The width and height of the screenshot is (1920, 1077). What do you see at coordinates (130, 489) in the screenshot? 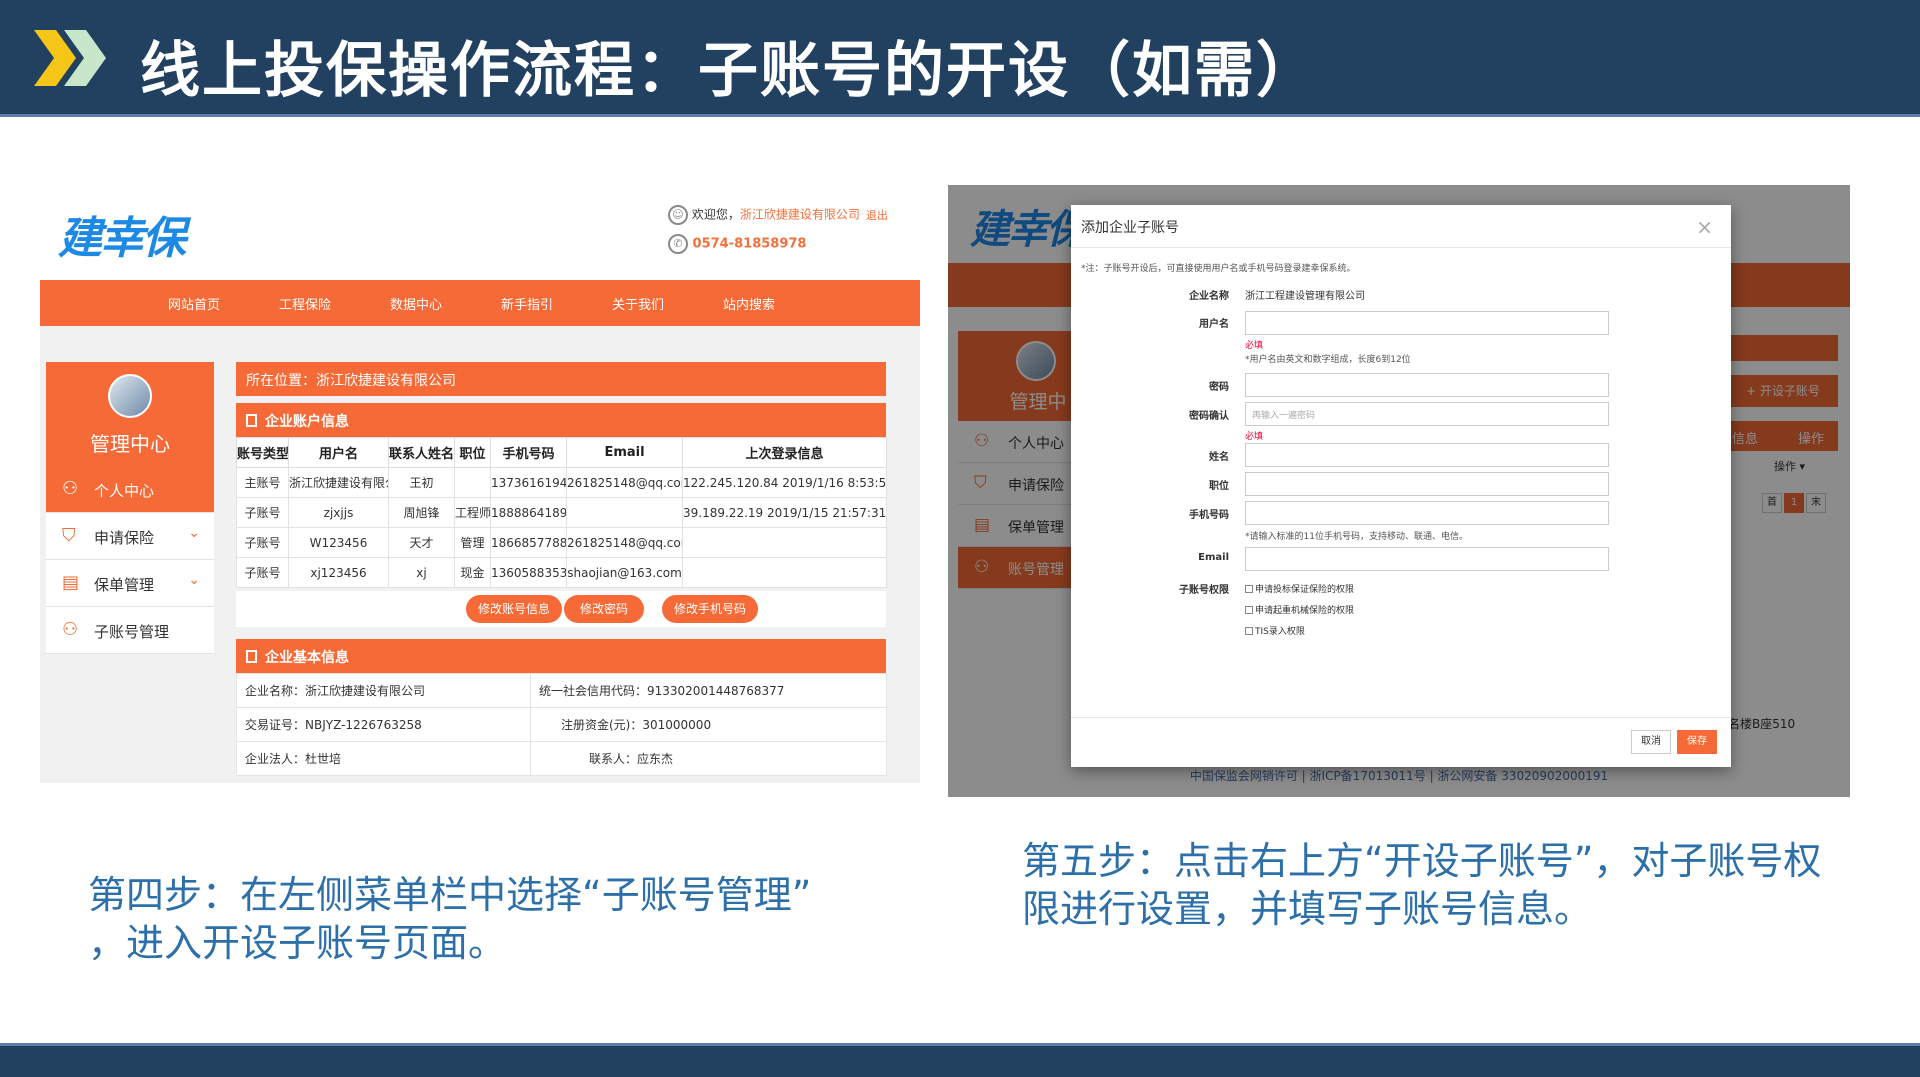
I see `sidebar-item-personal: ⚇ 个人中心` at bounding box center [130, 489].